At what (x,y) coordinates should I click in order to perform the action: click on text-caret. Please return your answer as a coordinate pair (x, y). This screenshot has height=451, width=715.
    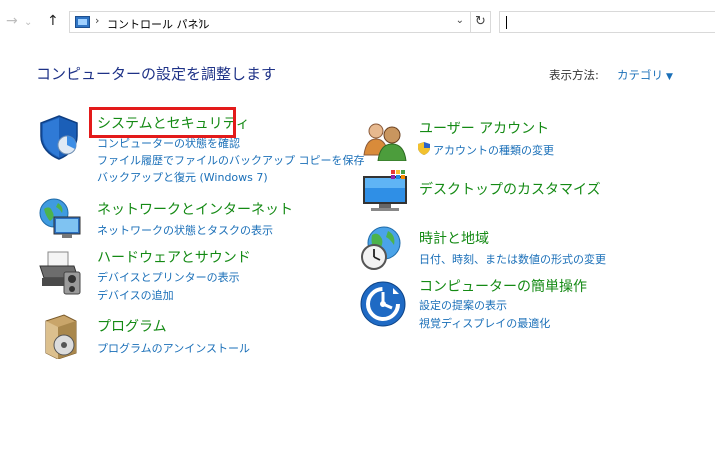
    Looking at the image, I should click on (506, 22).